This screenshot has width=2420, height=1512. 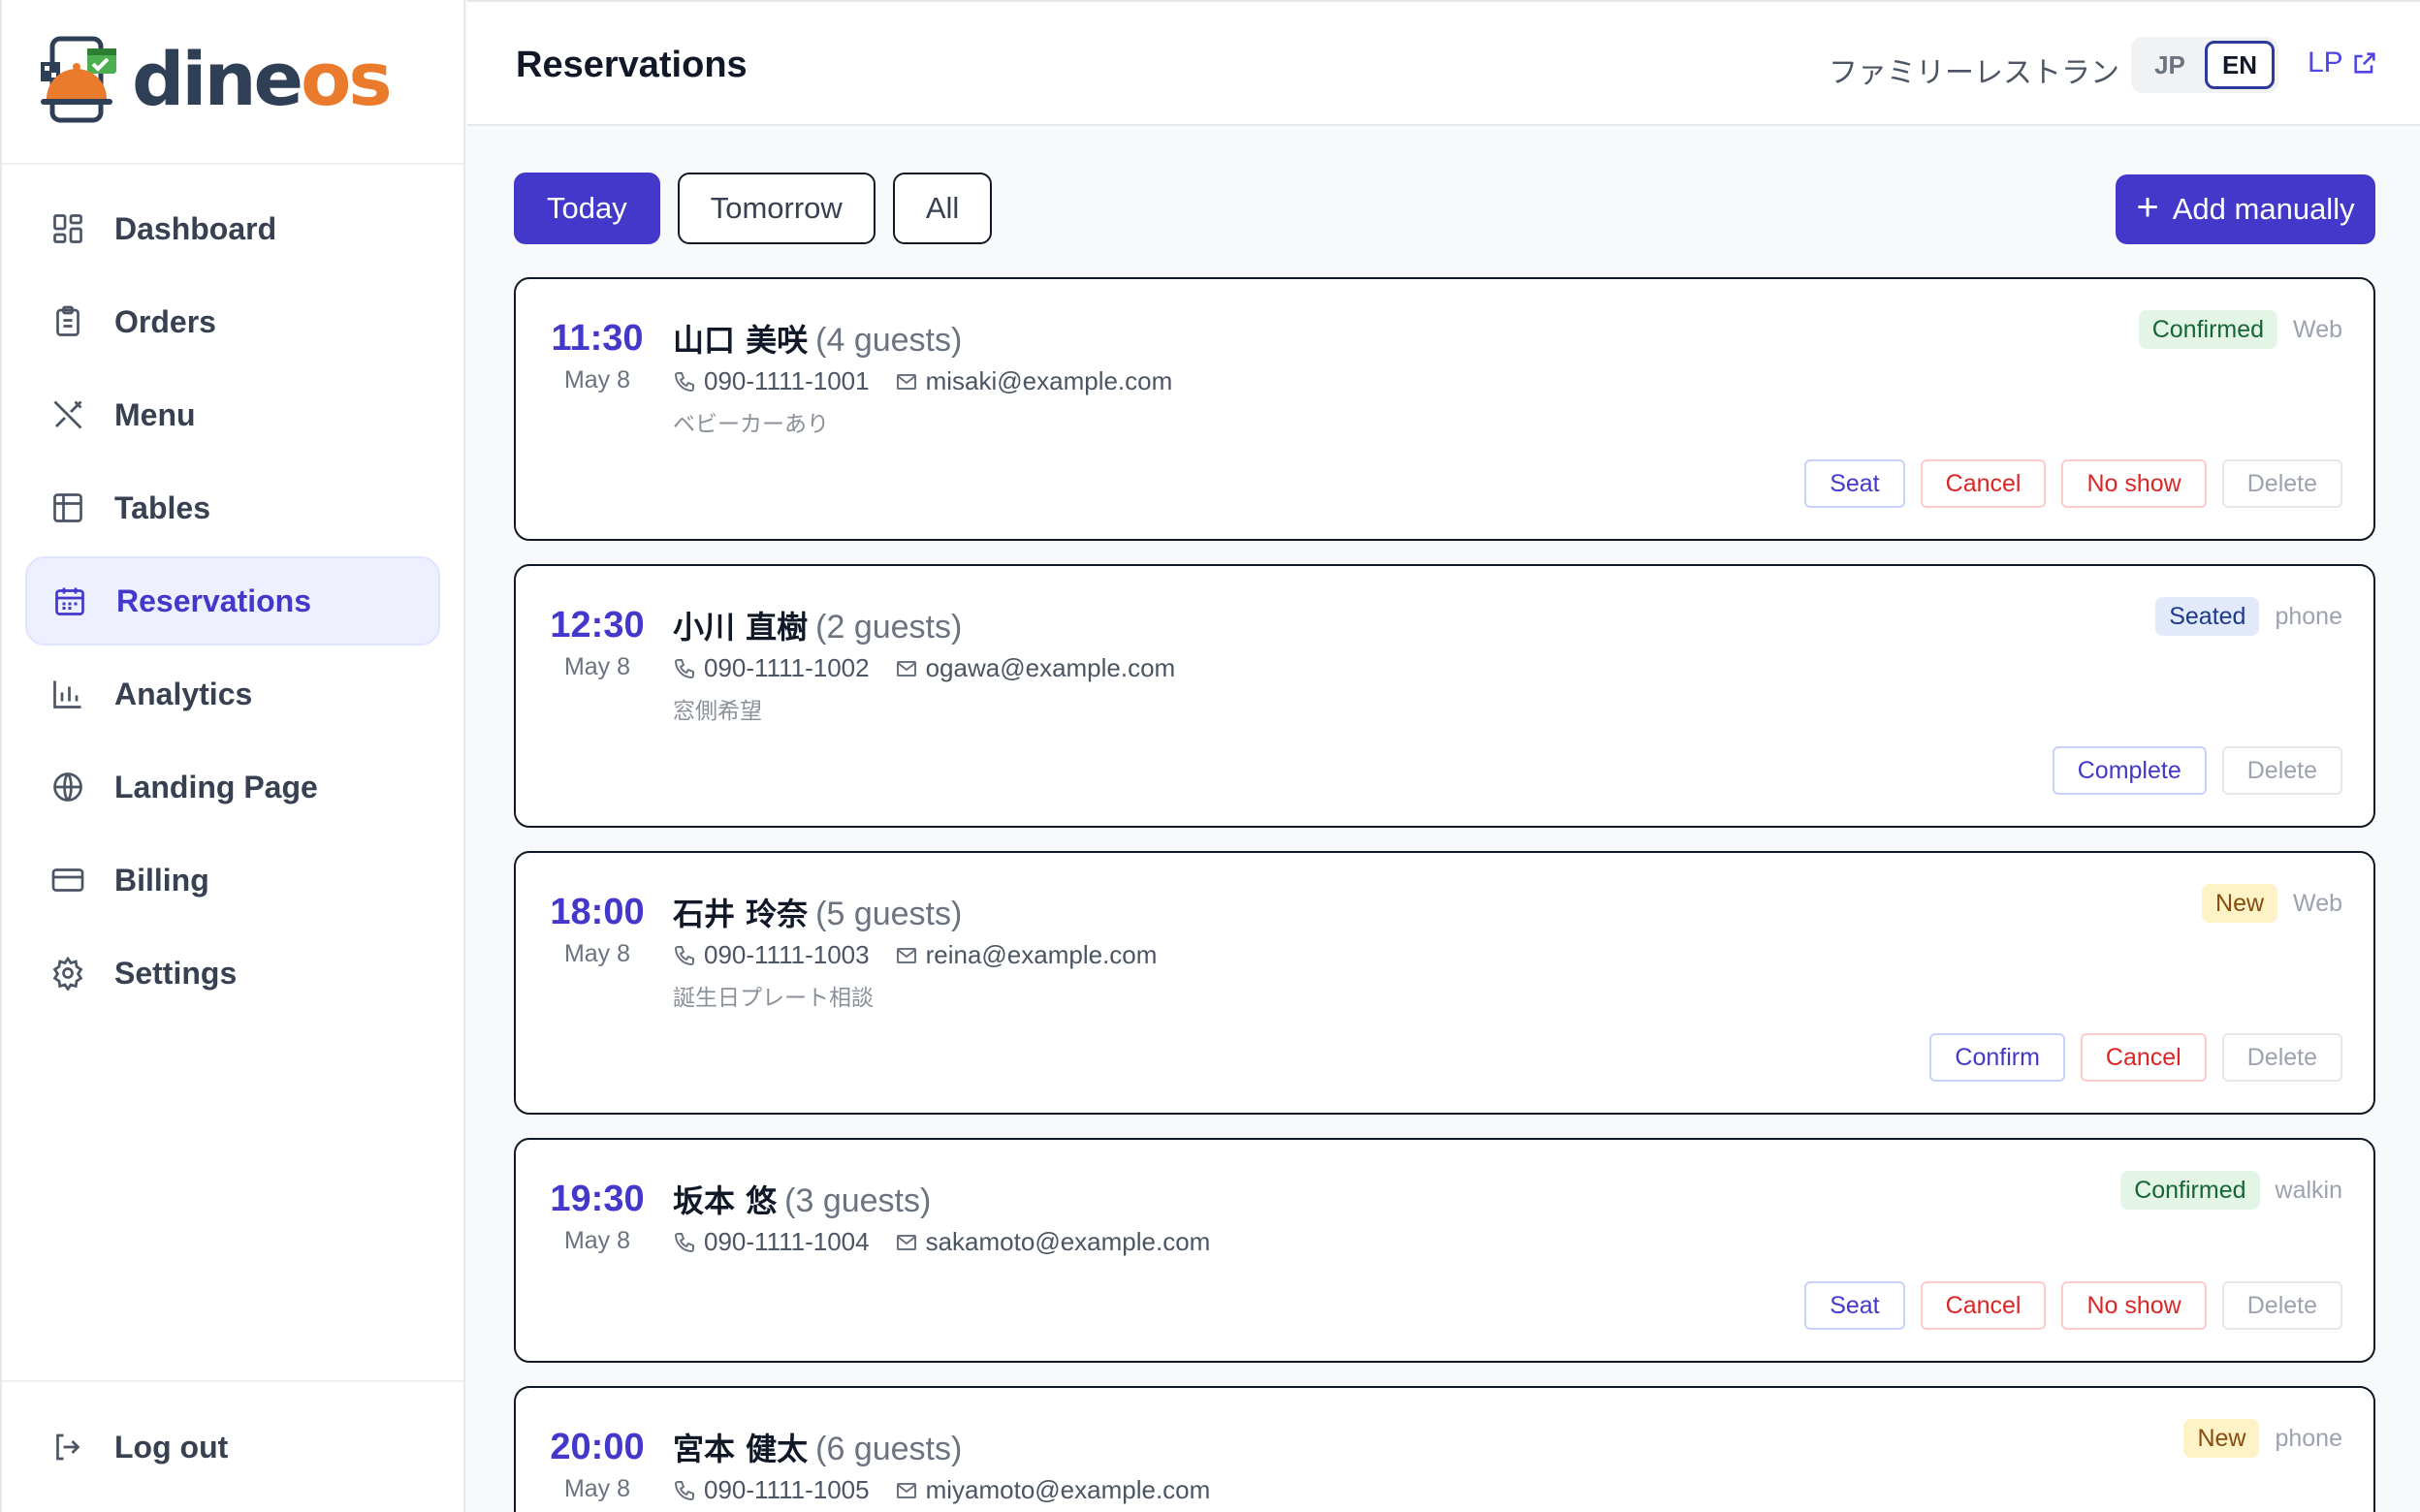 I want to click on guest-phone: 090-1111-1003, so click(x=787, y=955).